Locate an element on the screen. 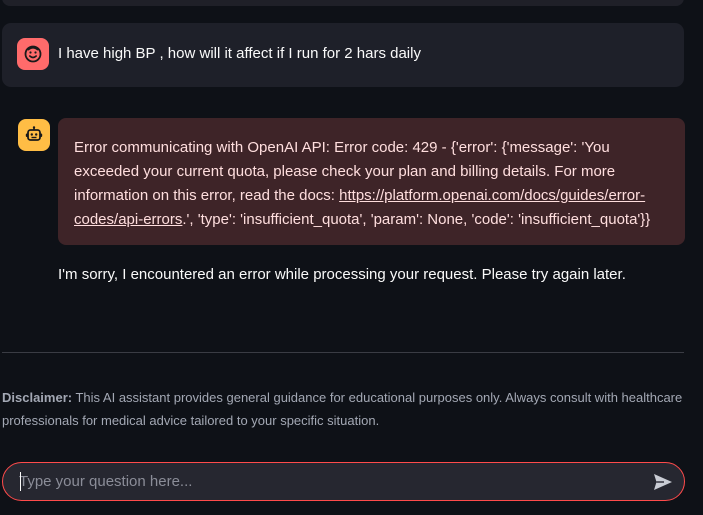 Image resolution: width=703 pixels, height=515 pixels. divider is located at coordinates (343, 352).